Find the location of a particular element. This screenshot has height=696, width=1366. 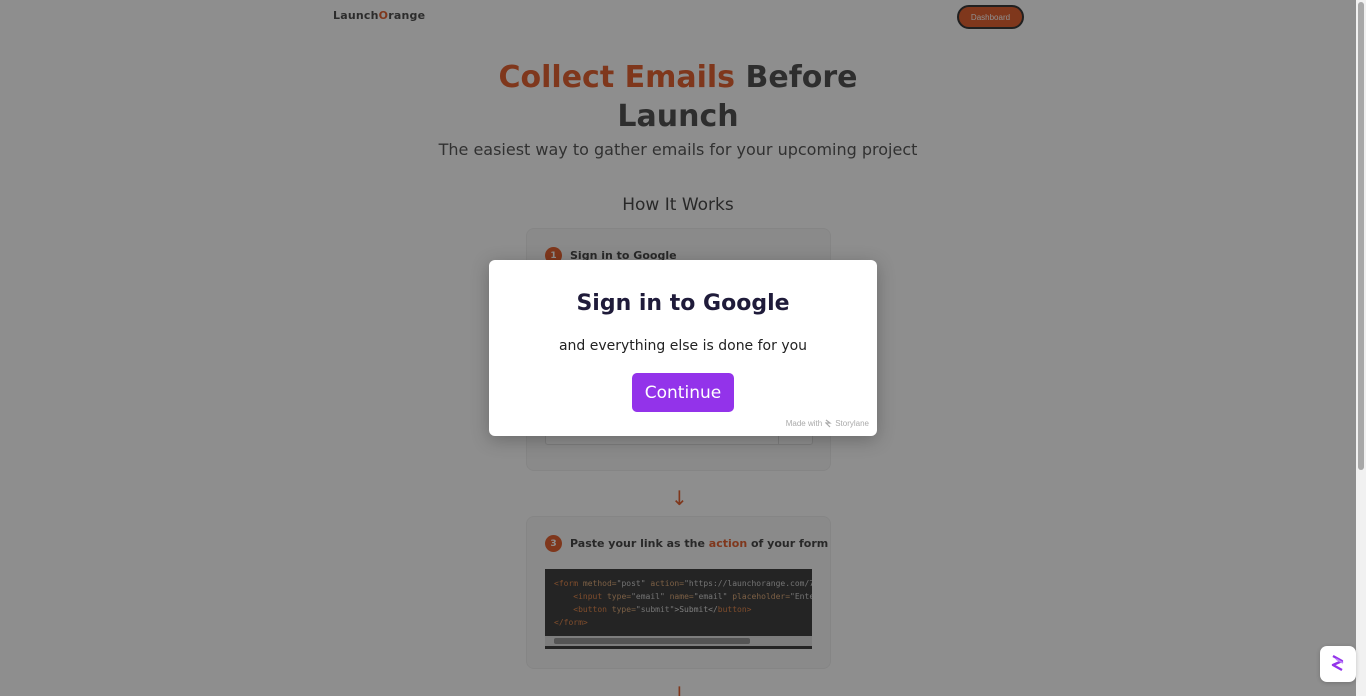

made-with-label: Made with is located at coordinates (804, 423).